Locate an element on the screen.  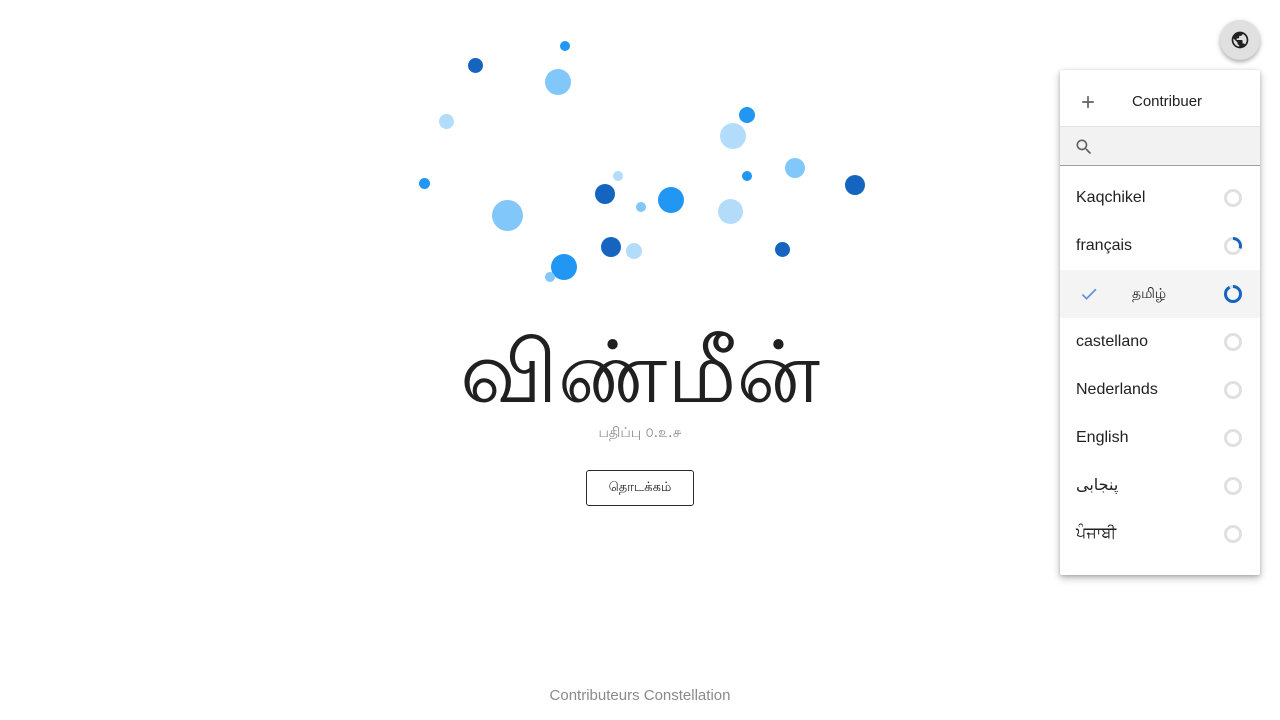
language-label: Nederlands is located at coordinates (1117, 389).